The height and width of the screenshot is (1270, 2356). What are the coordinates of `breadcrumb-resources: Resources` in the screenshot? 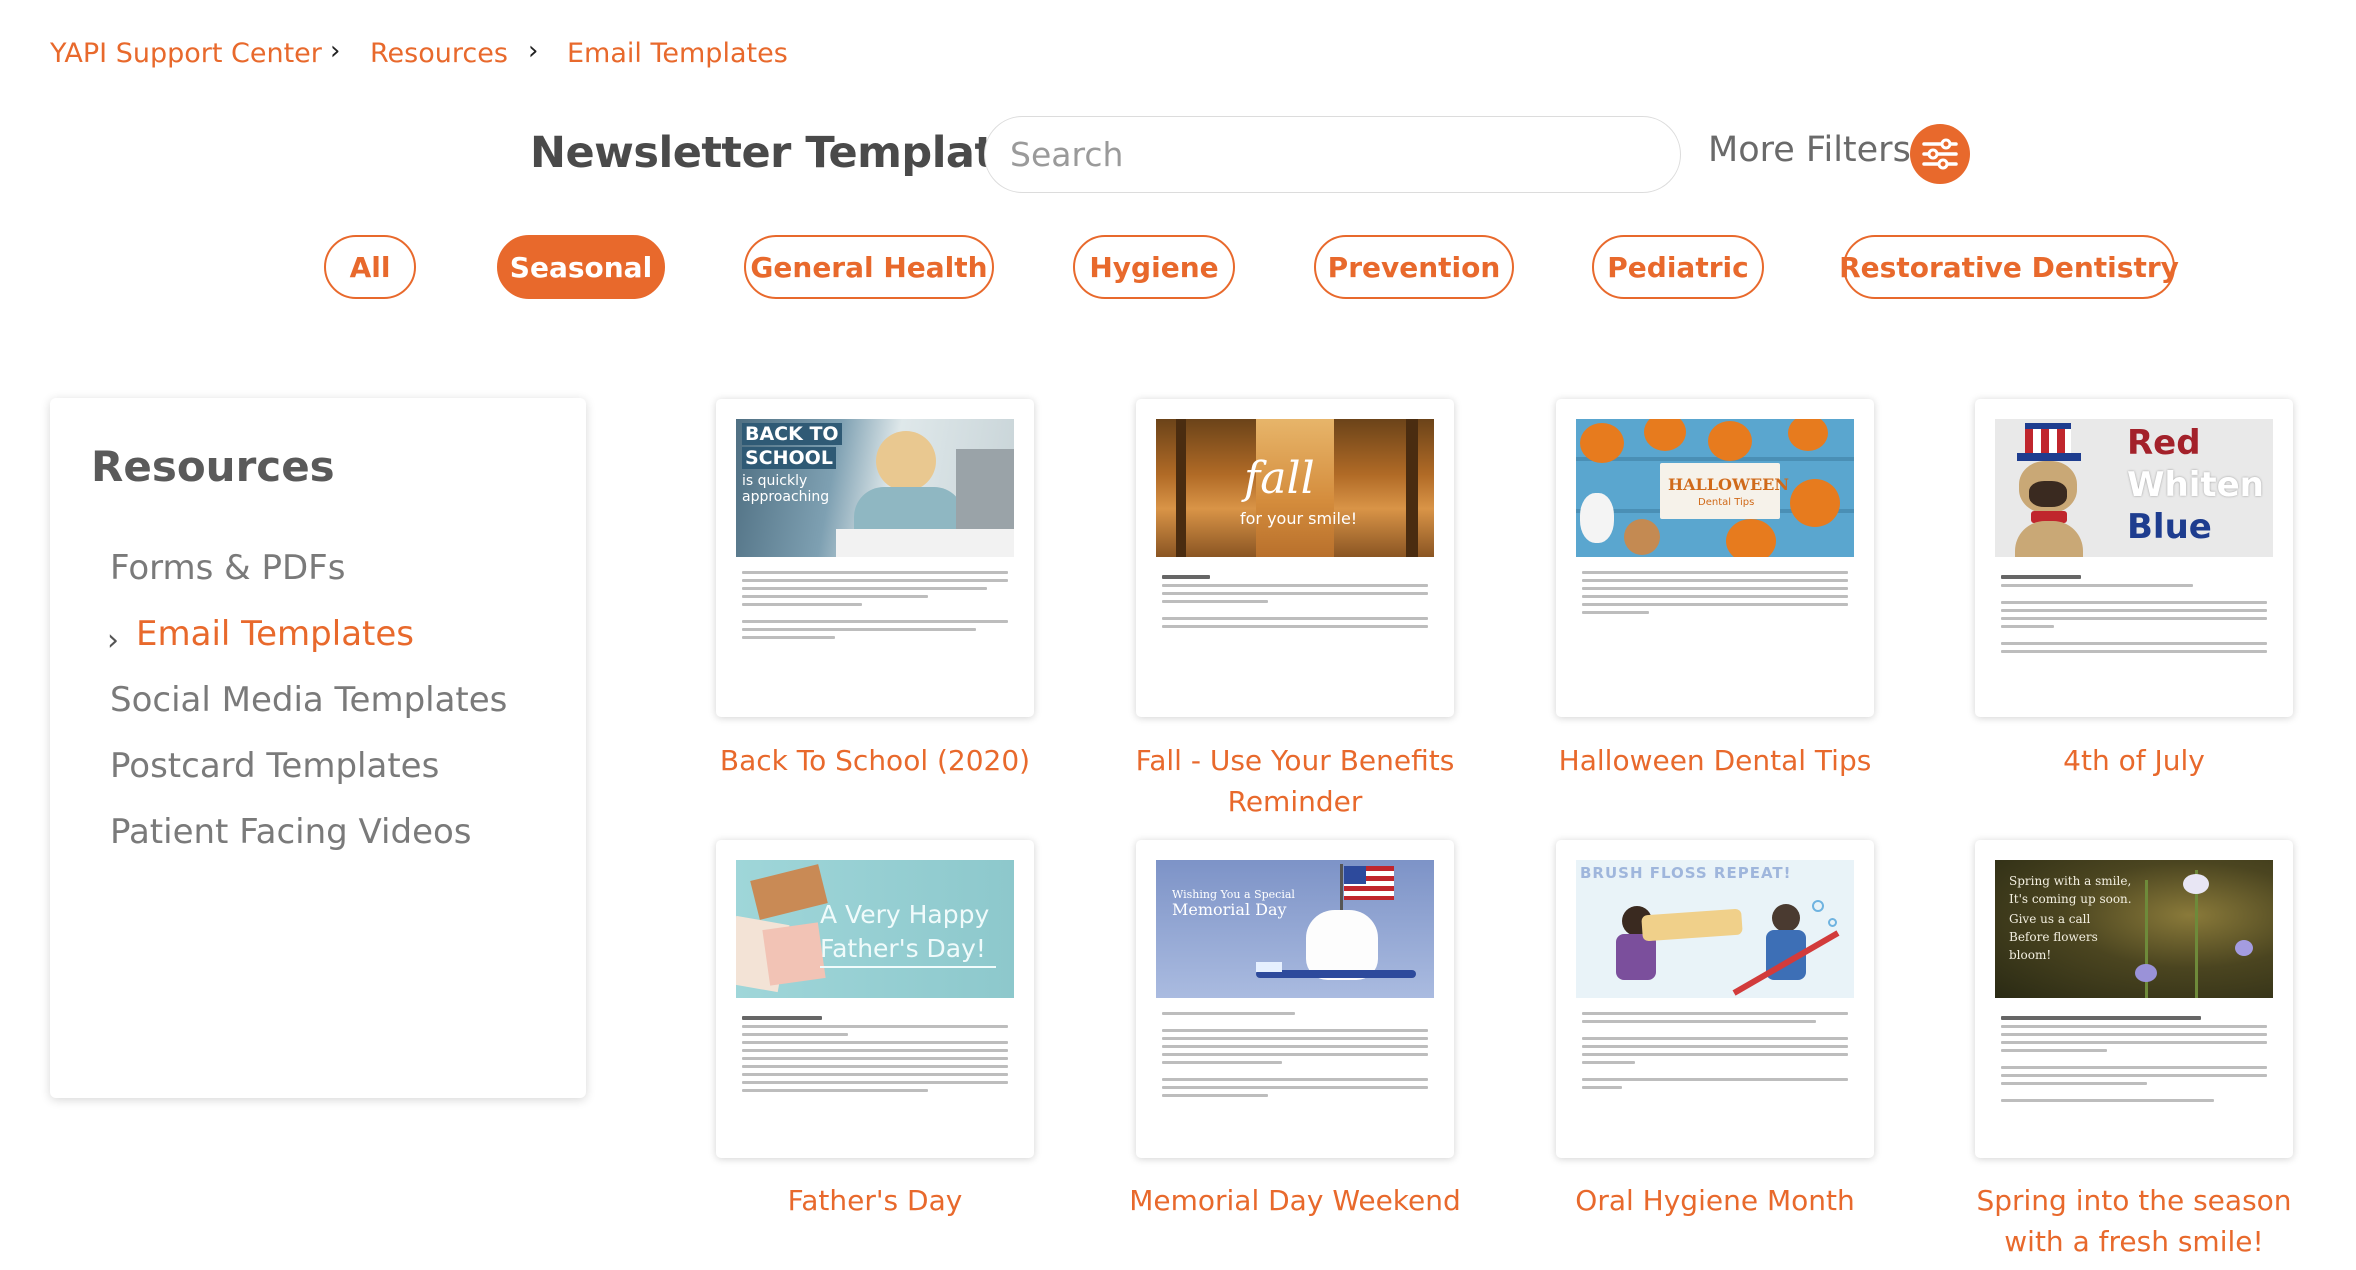 It's located at (439, 53).